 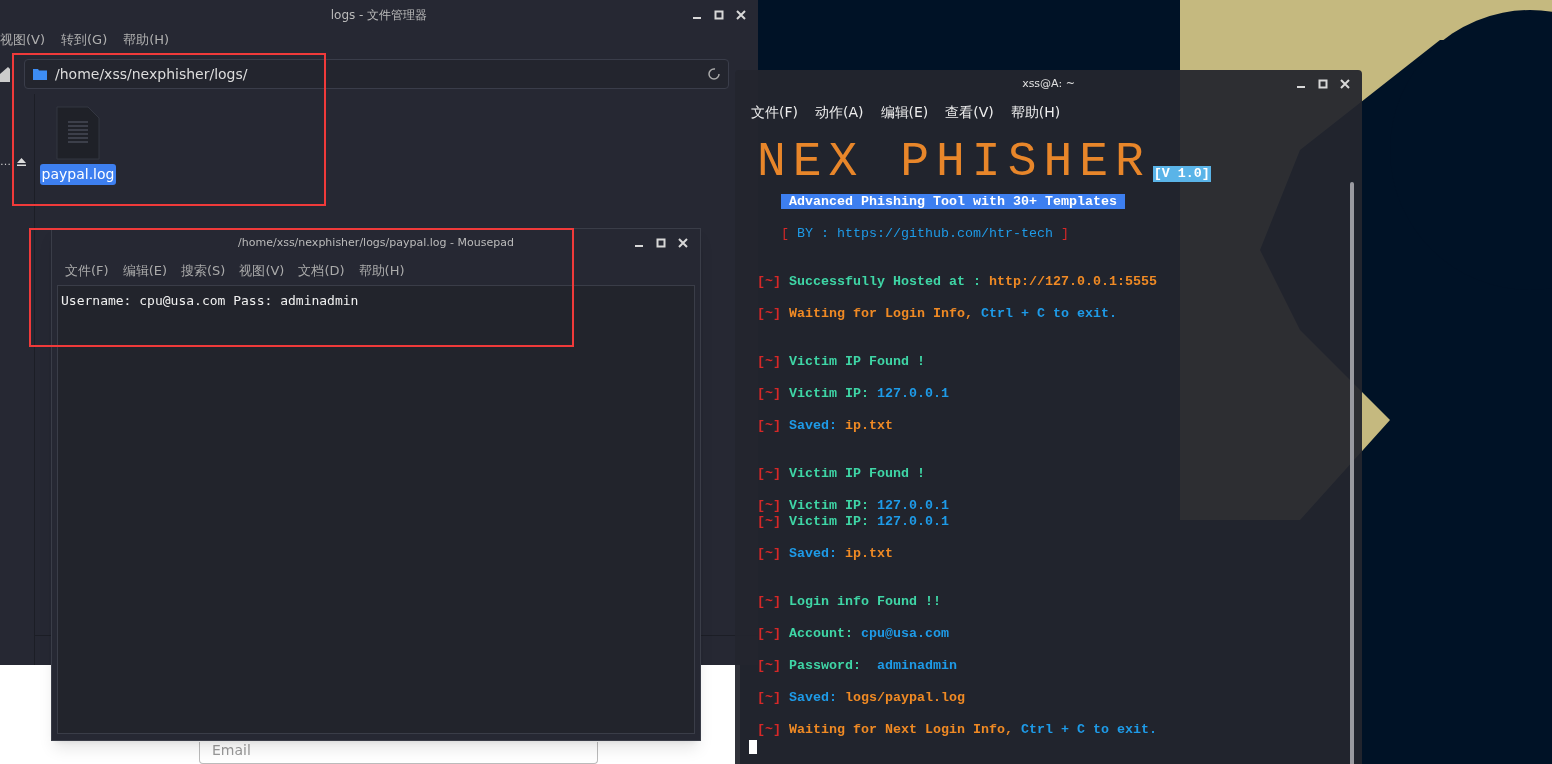 What do you see at coordinates (40, 74) in the screenshot?
I see `folder-icon` at bounding box center [40, 74].